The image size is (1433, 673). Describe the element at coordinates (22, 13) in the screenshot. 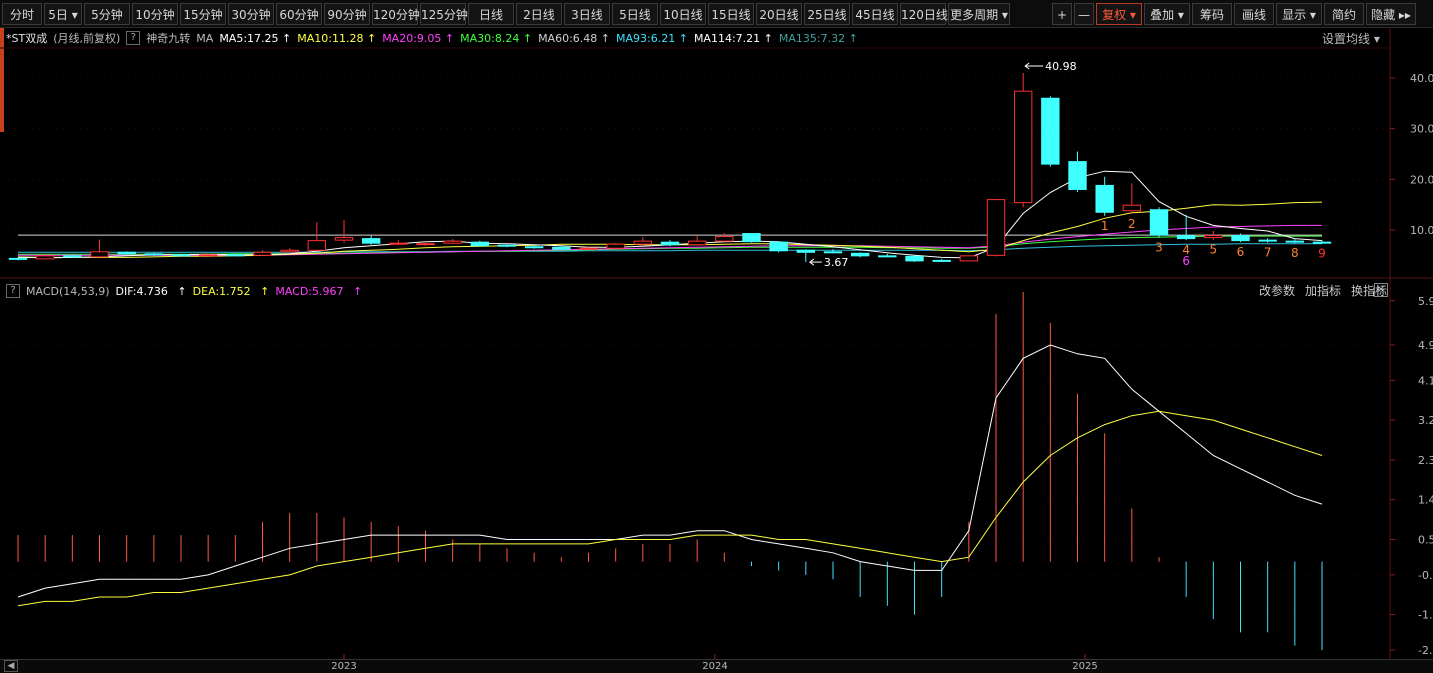

I see `period-tab-0: 分时` at that location.